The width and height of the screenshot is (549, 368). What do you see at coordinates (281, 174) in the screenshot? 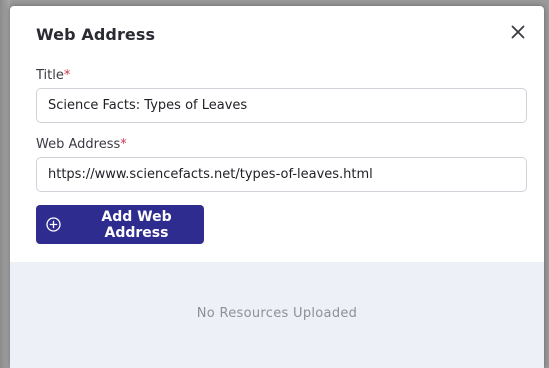
I see `web-address-input` at bounding box center [281, 174].